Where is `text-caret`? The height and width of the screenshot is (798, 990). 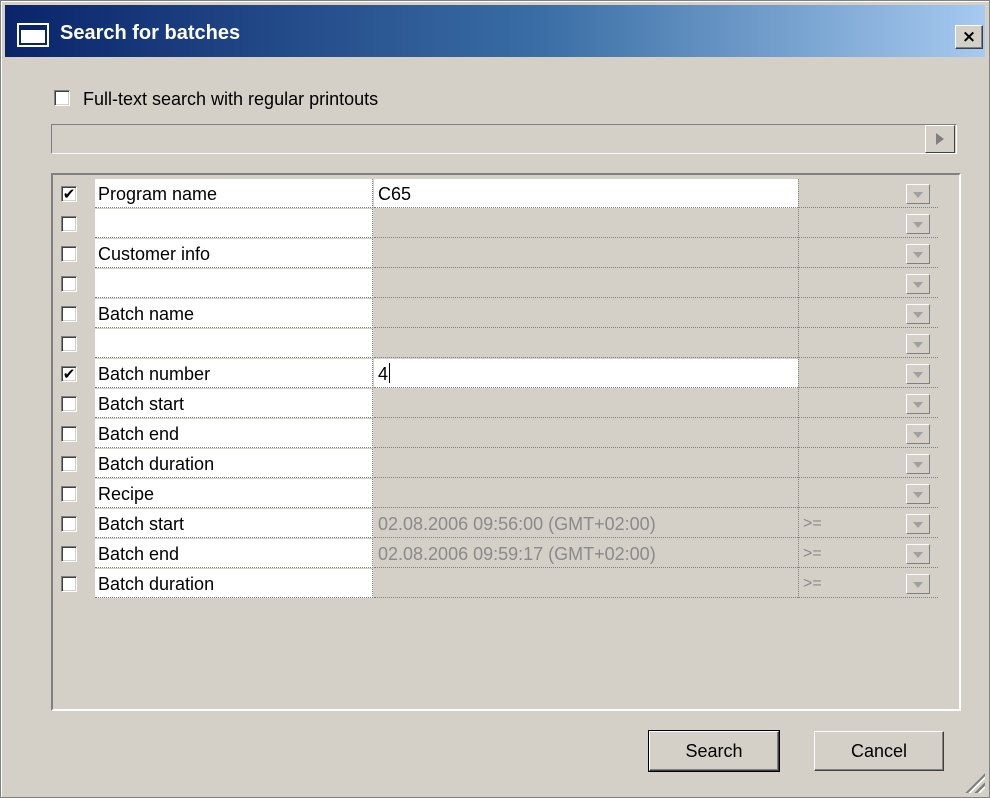
text-caret is located at coordinates (390, 373).